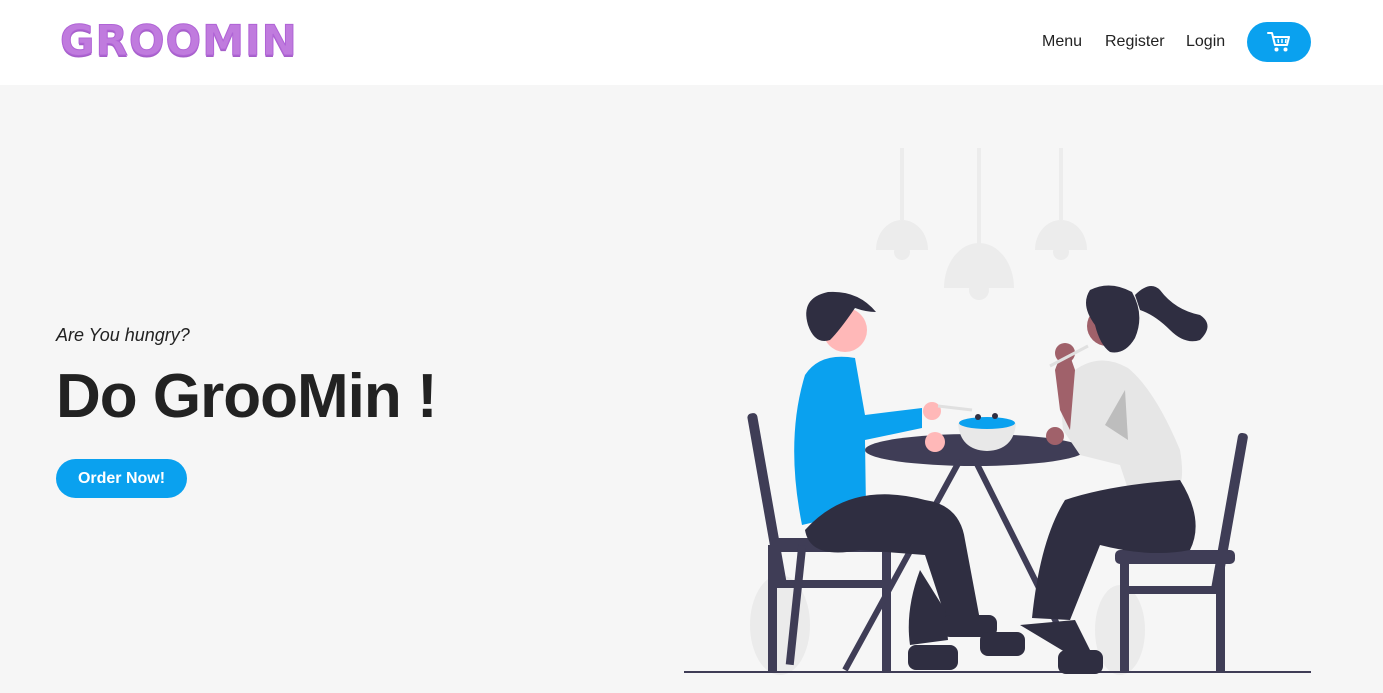 This screenshot has width=1383, height=693. Describe the element at coordinates (123, 335) in the screenshot. I see `hero-tagline: Are You hungry?` at that location.